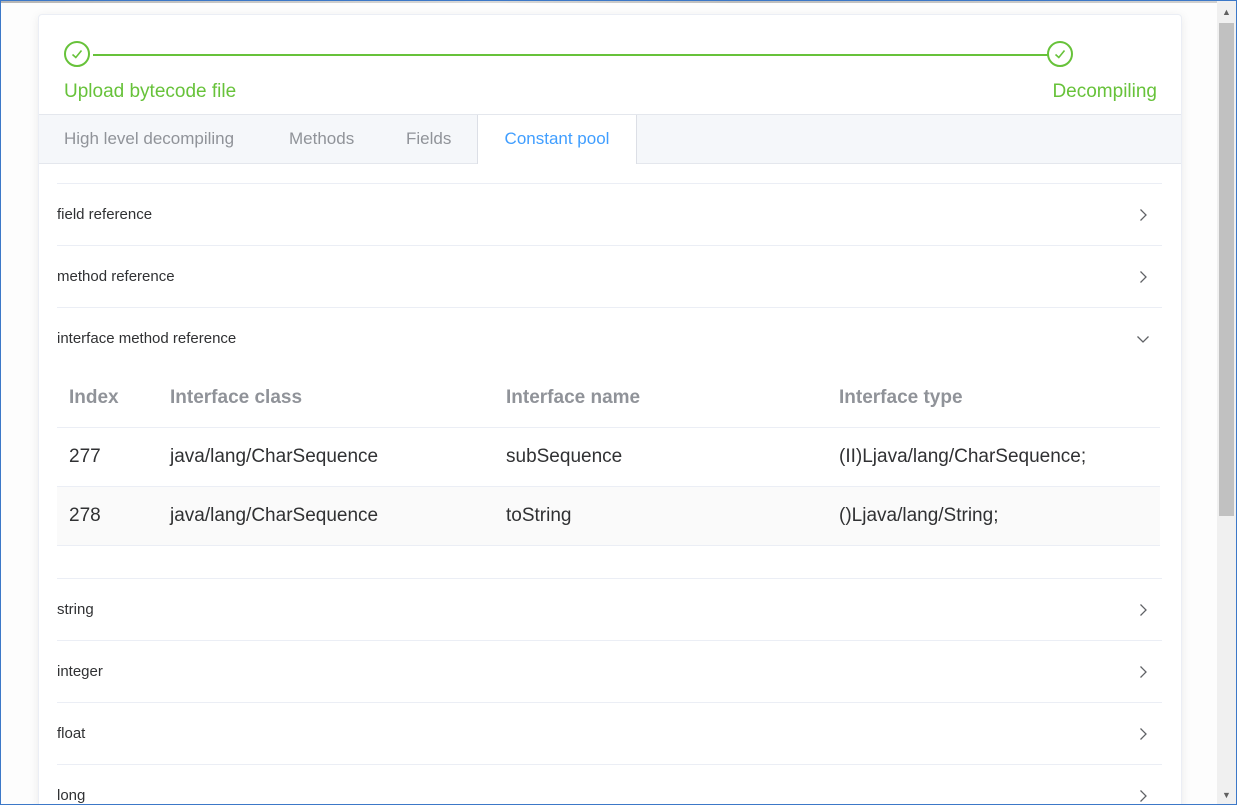 This screenshot has height=805, width=1237. What do you see at coordinates (77, 54) in the screenshot?
I see `step-1-check-icon` at bounding box center [77, 54].